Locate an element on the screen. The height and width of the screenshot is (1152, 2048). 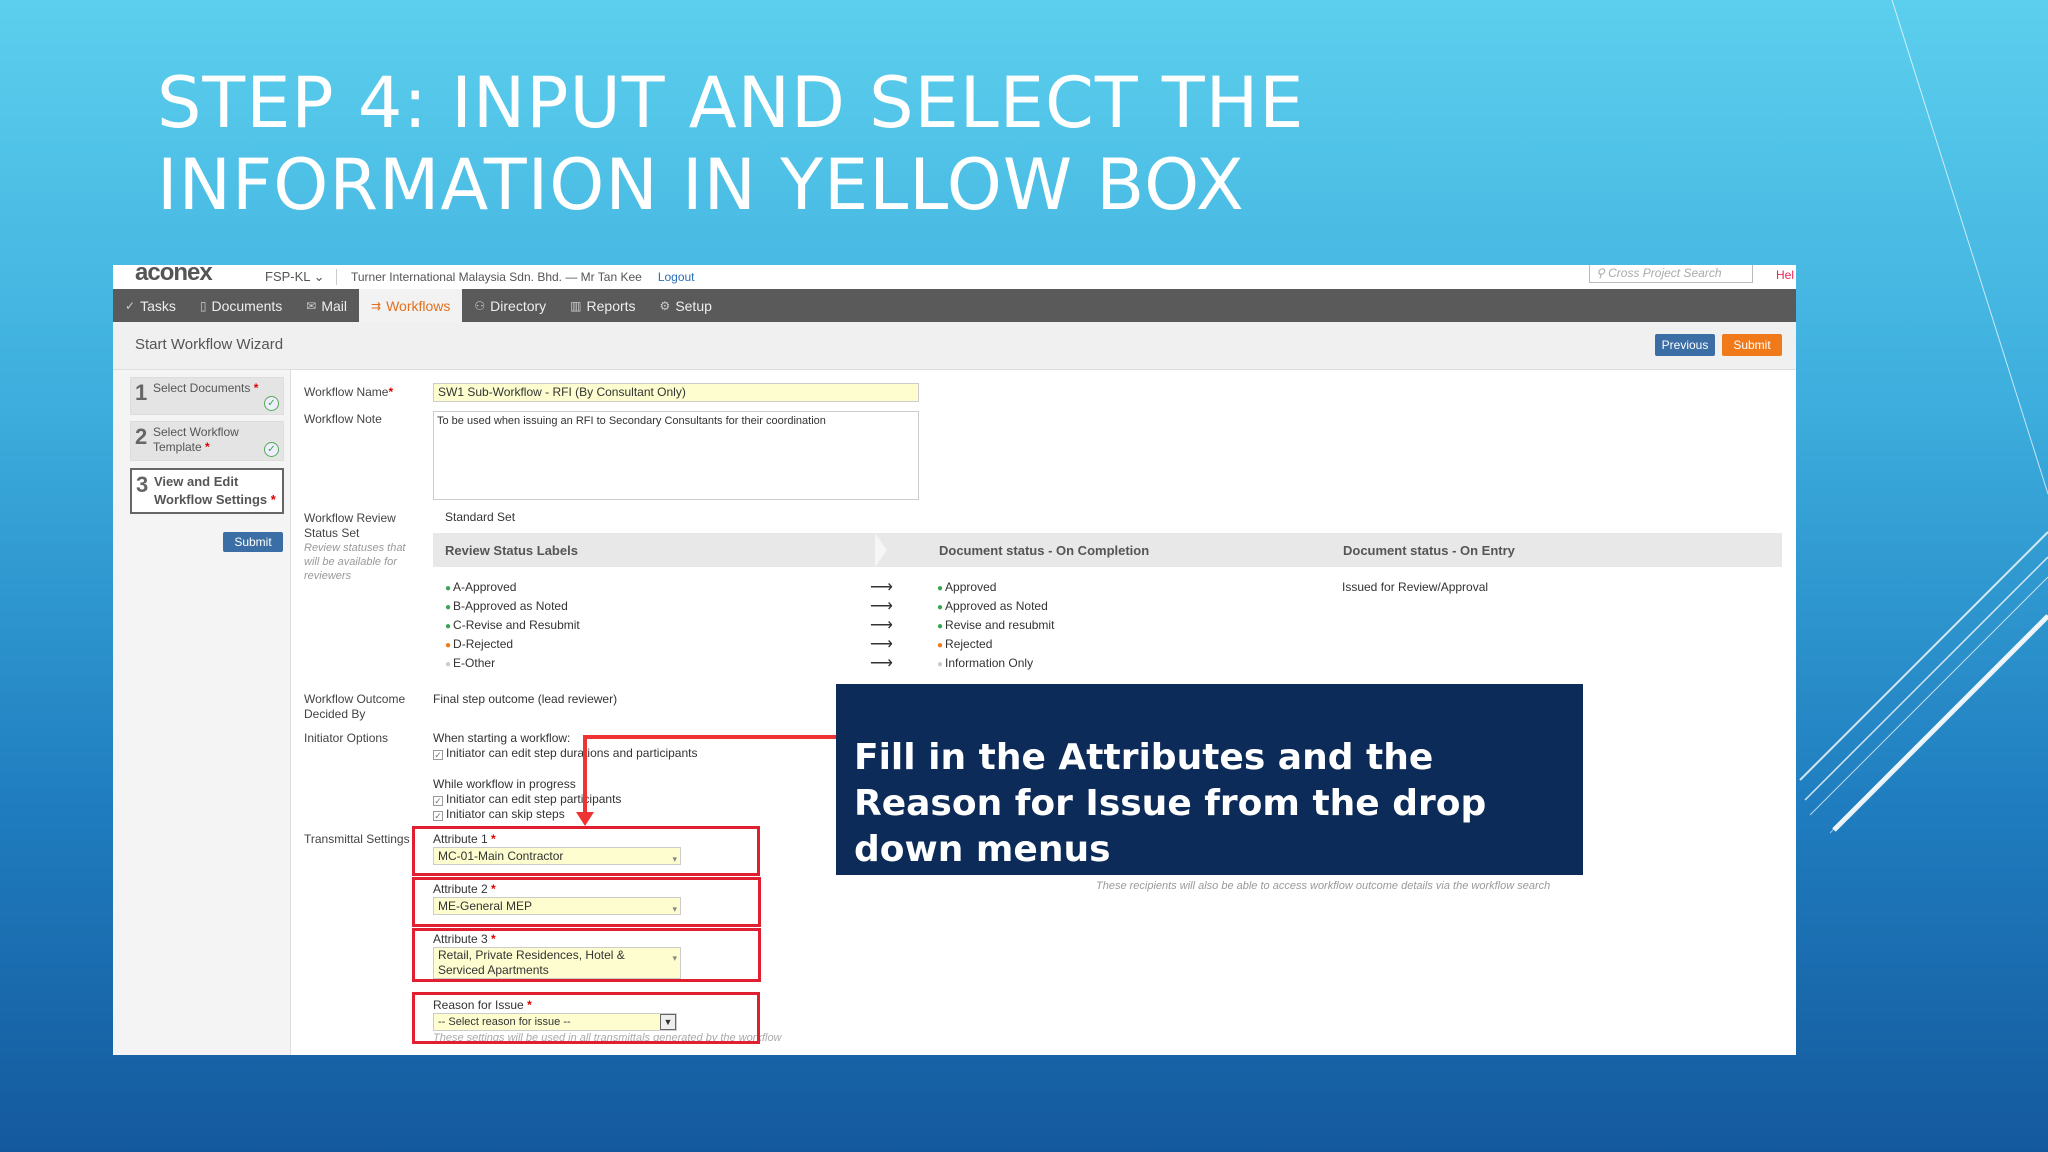
arrow-down-icon is located at coordinates (585, 819).